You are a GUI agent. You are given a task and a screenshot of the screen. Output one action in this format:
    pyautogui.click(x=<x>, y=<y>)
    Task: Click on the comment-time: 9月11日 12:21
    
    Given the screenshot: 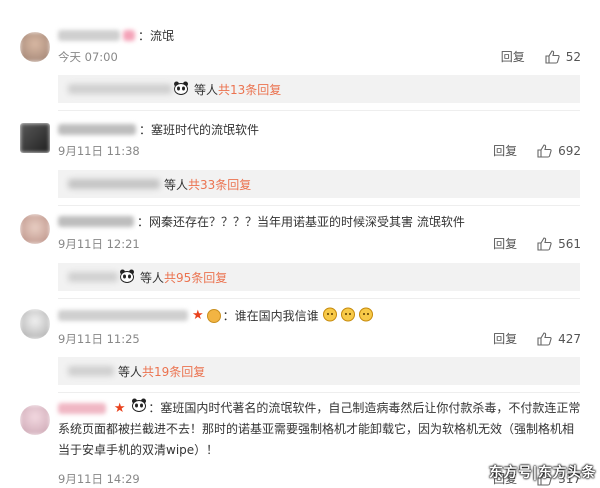 What is the action you would take?
    pyautogui.click(x=99, y=244)
    